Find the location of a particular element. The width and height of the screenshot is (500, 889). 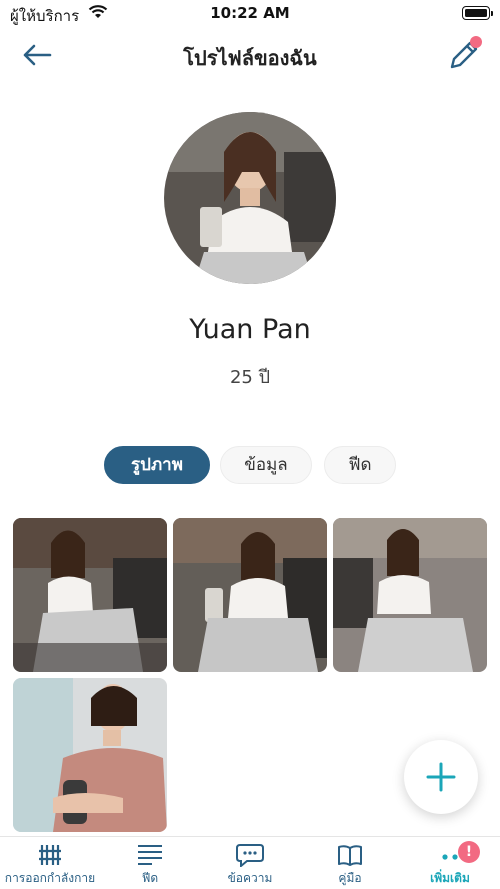

feed-lines-icon is located at coordinates (150, 855).